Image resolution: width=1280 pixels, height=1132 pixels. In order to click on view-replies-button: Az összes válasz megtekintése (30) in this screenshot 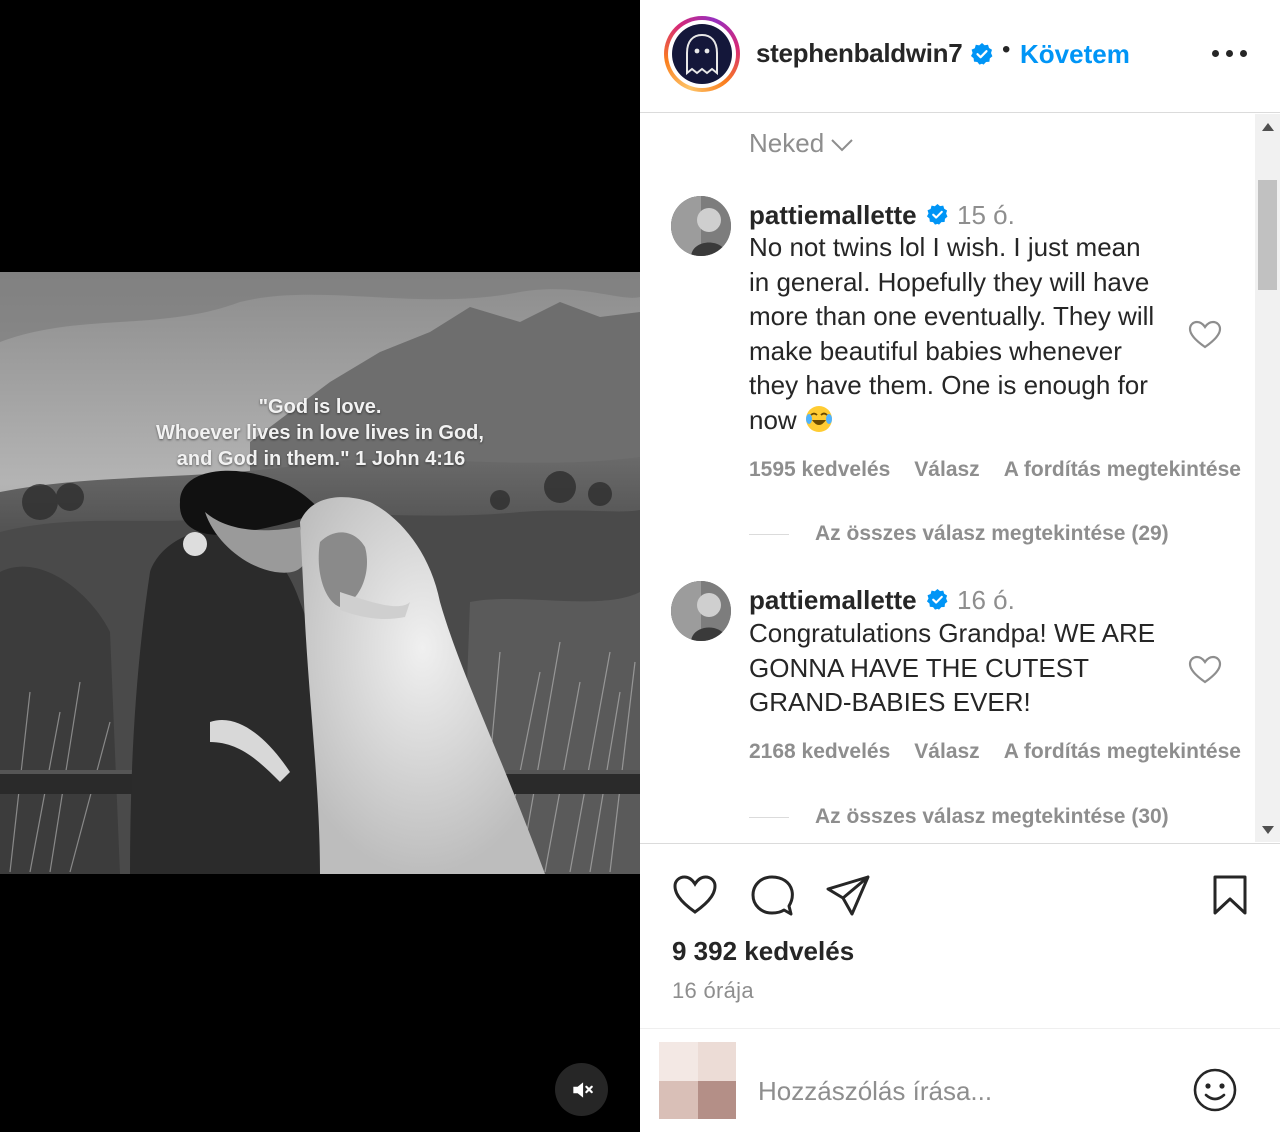, I will do `click(959, 817)`.